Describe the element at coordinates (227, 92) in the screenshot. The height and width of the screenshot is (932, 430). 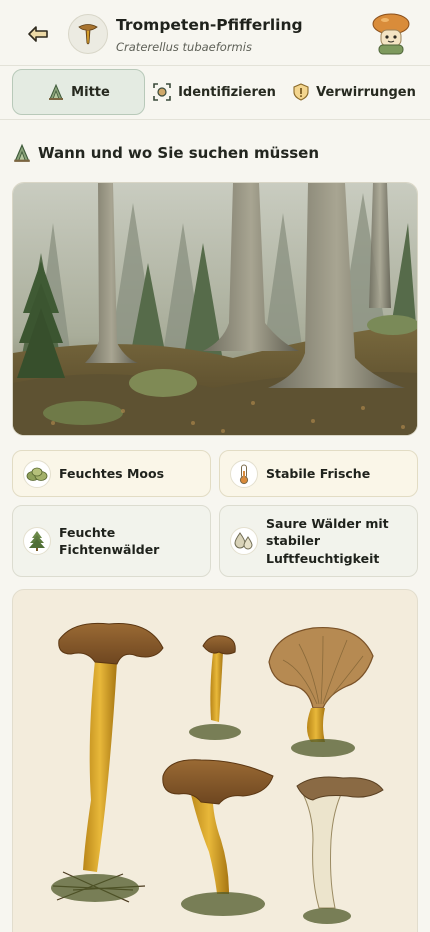
I see `tab-label: Identifizieren` at that location.